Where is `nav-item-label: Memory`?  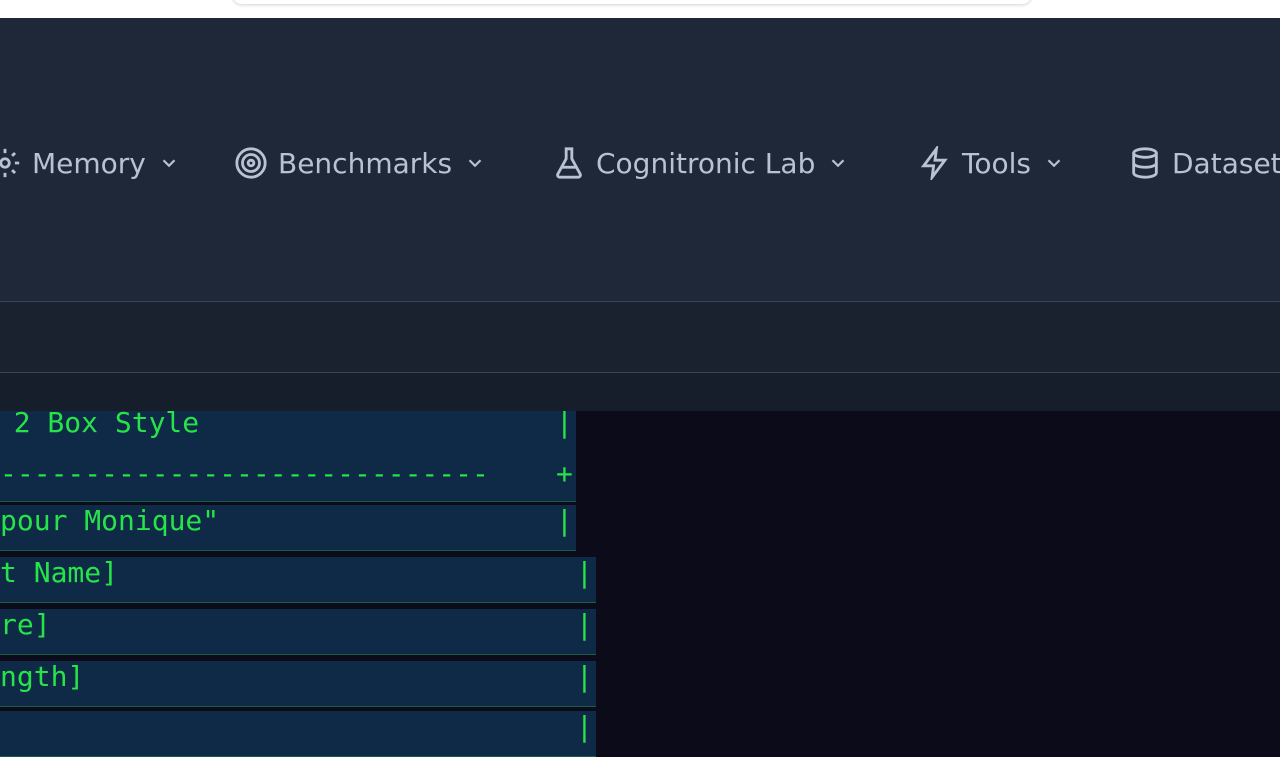 nav-item-label: Memory is located at coordinates (89, 163).